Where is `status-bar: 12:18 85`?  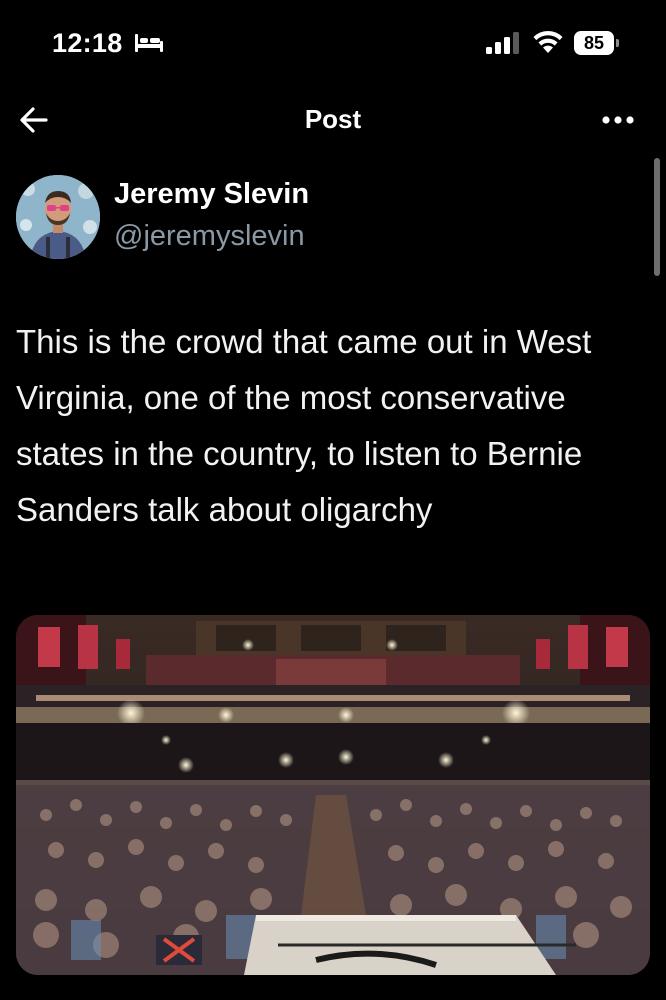
status-bar: 12:18 85 is located at coordinates (333, 45).